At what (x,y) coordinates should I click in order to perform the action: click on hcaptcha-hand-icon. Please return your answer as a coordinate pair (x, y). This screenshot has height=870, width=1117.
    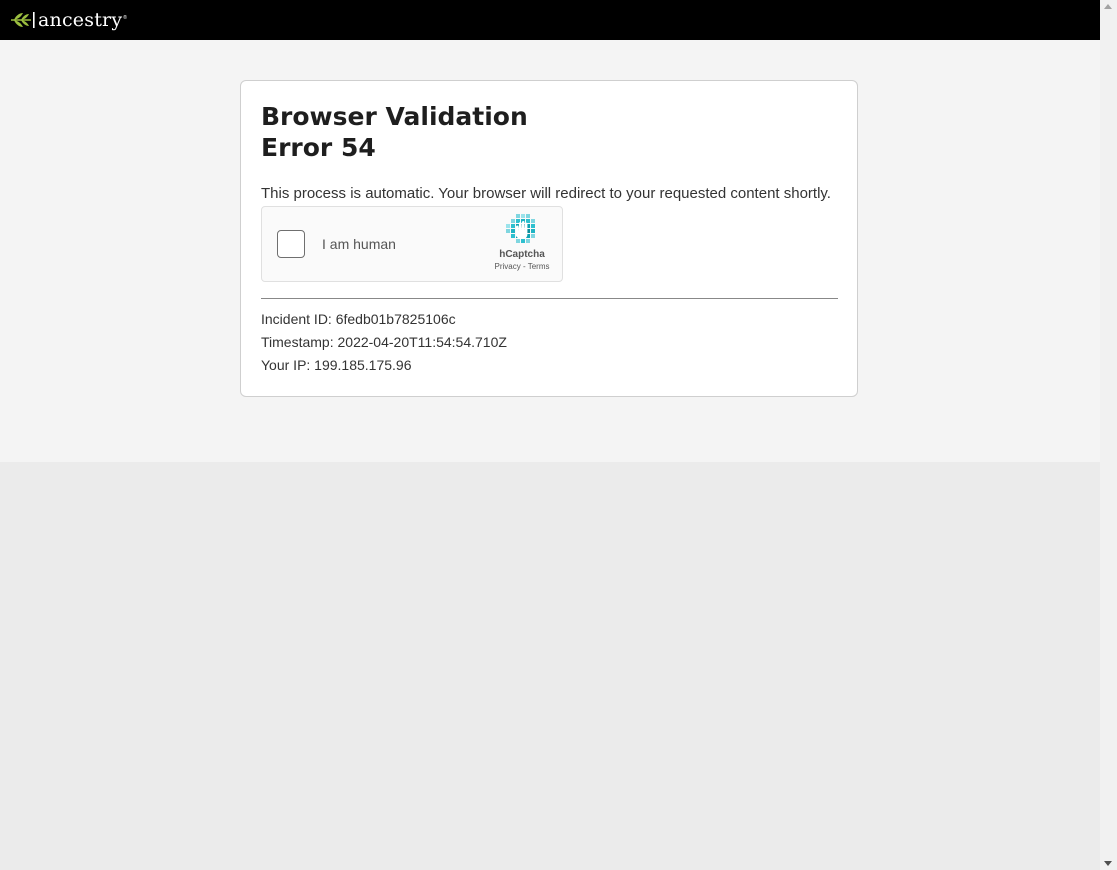
    Looking at the image, I should click on (520, 228).